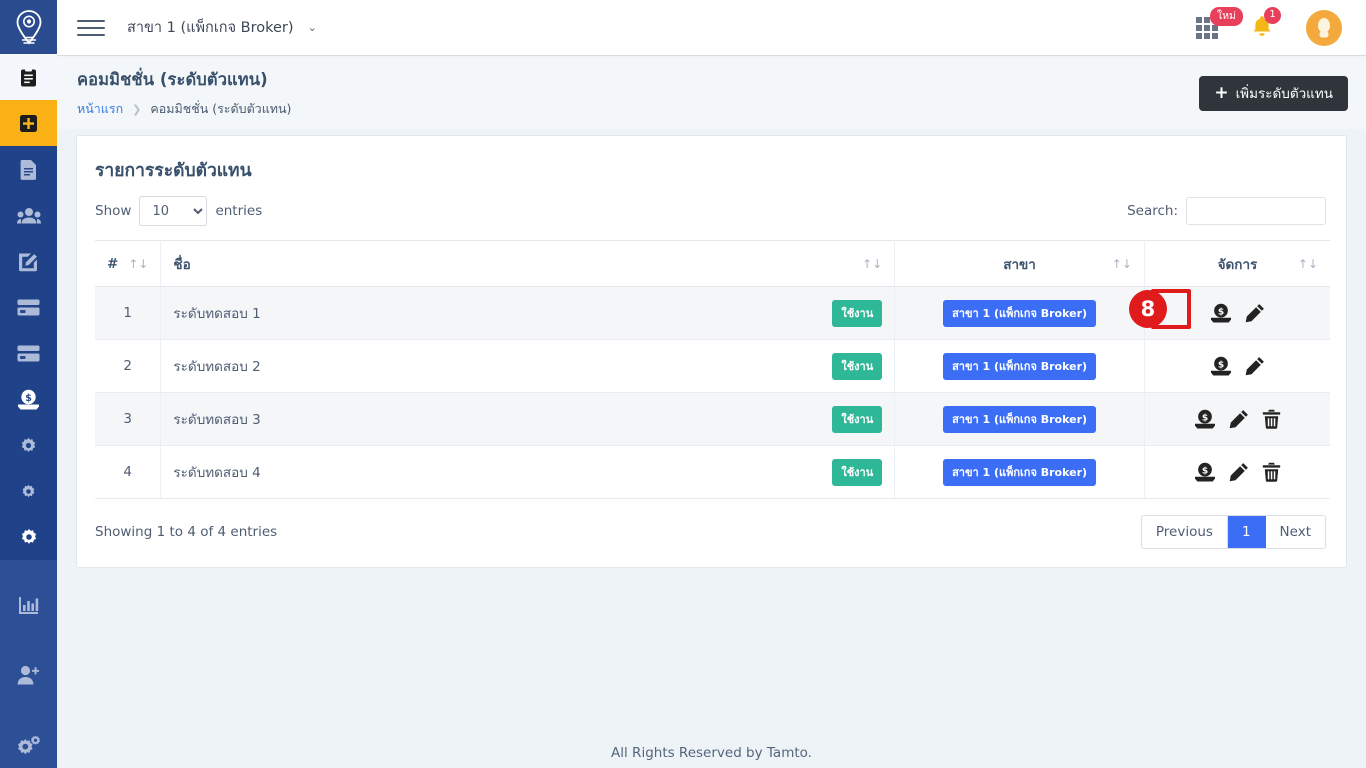  What do you see at coordinates (28, 307) in the screenshot?
I see `sidebar-item-card` at bounding box center [28, 307].